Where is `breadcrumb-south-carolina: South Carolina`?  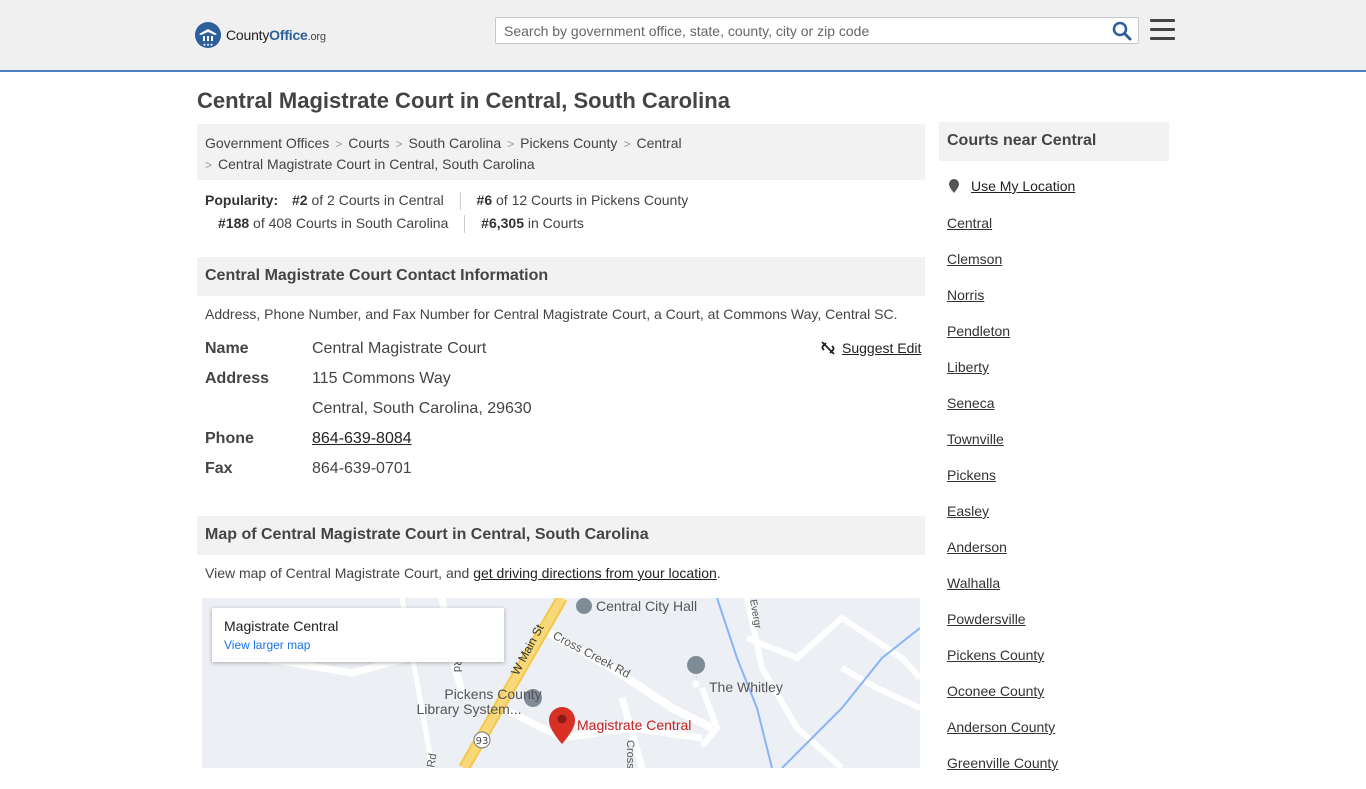
breadcrumb-south-carolina: South Carolina is located at coordinates (455, 143).